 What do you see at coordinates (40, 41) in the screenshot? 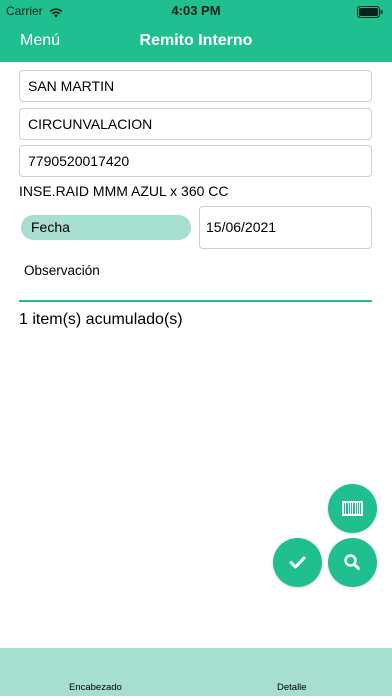
I see `menu-button: Menú` at bounding box center [40, 41].